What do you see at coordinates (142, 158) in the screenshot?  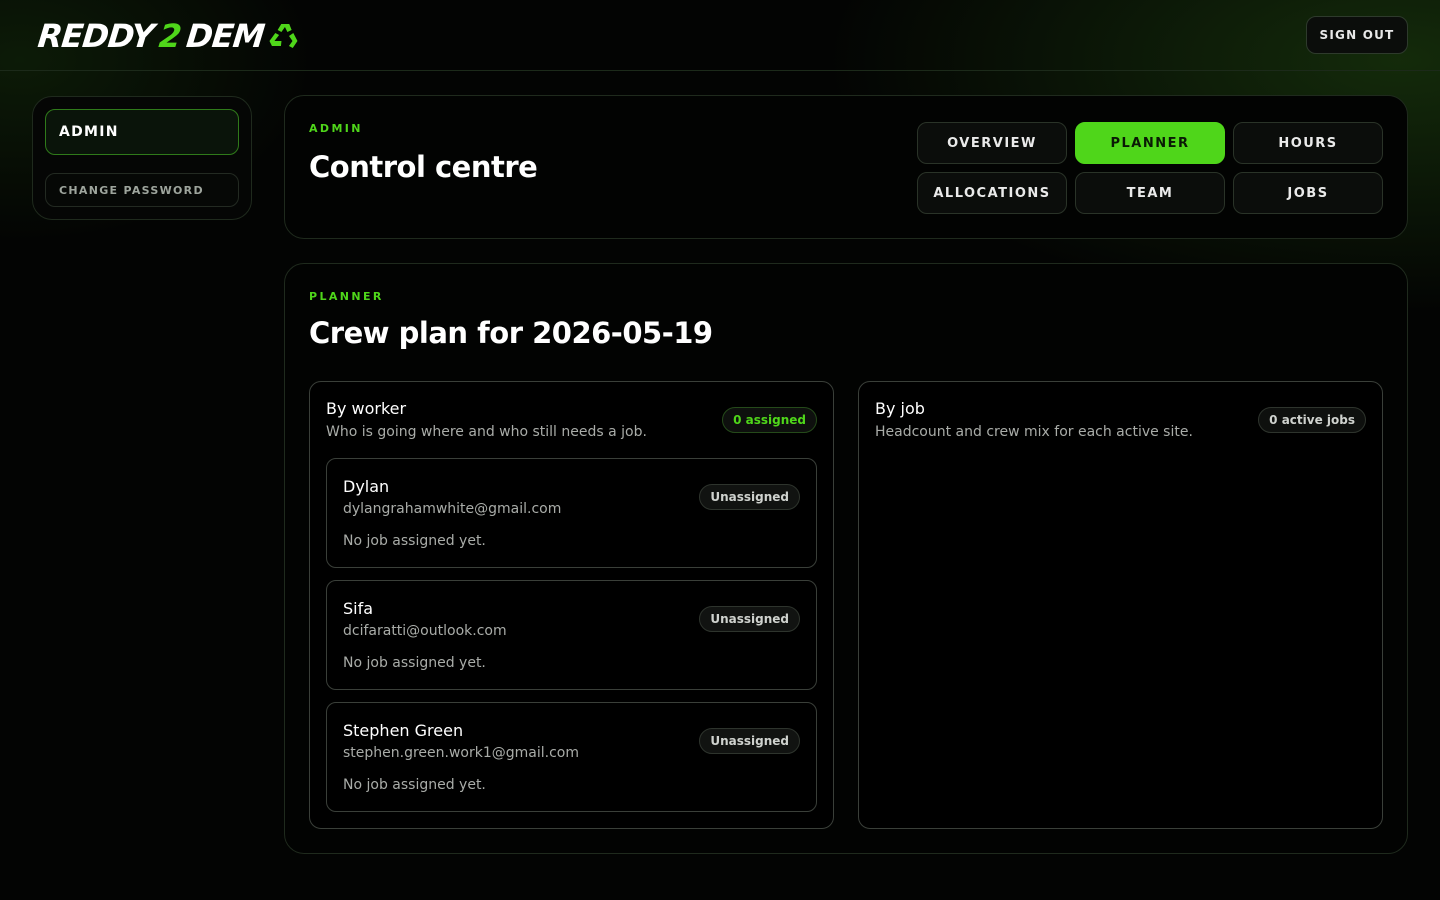 I see `sidebar: ADMIN CHANGE PASSWORD` at bounding box center [142, 158].